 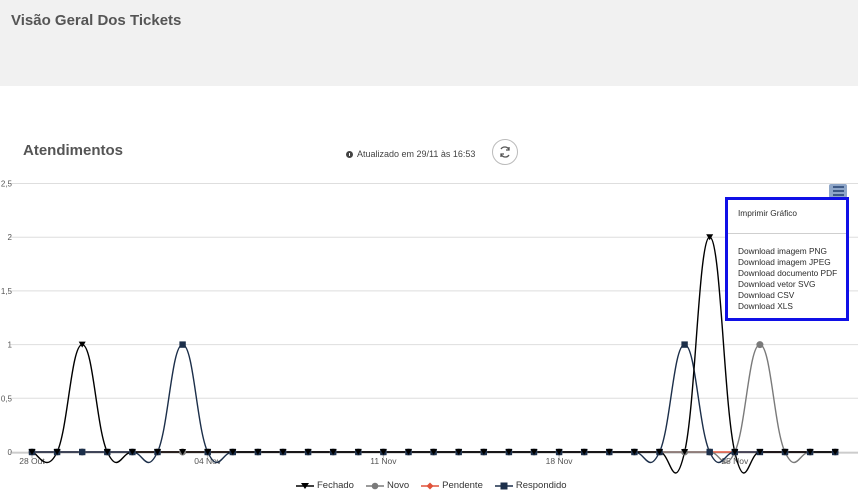 What do you see at coordinates (760, 345) in the screenshot?
I see `data-point-novo` at bounding box center [760, 345].